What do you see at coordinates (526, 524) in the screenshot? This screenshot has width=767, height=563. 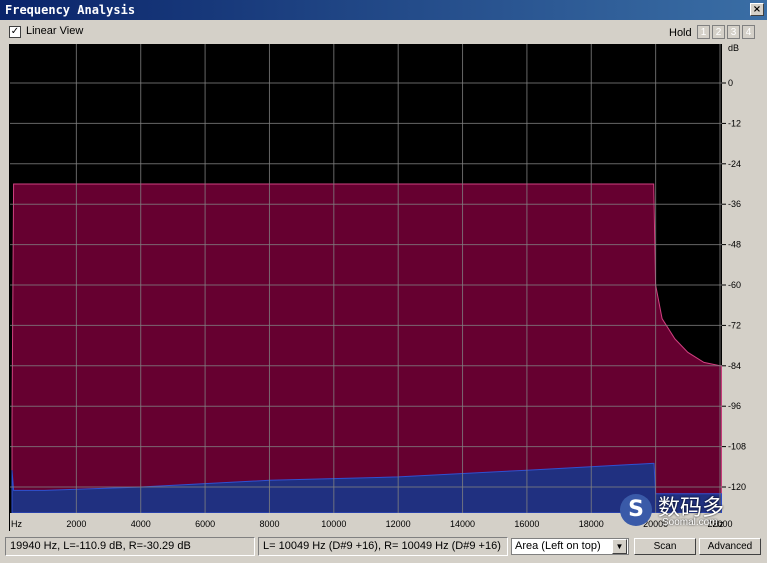 I see `x-tick-label-7: 16000` at bounding box center [526, 524].